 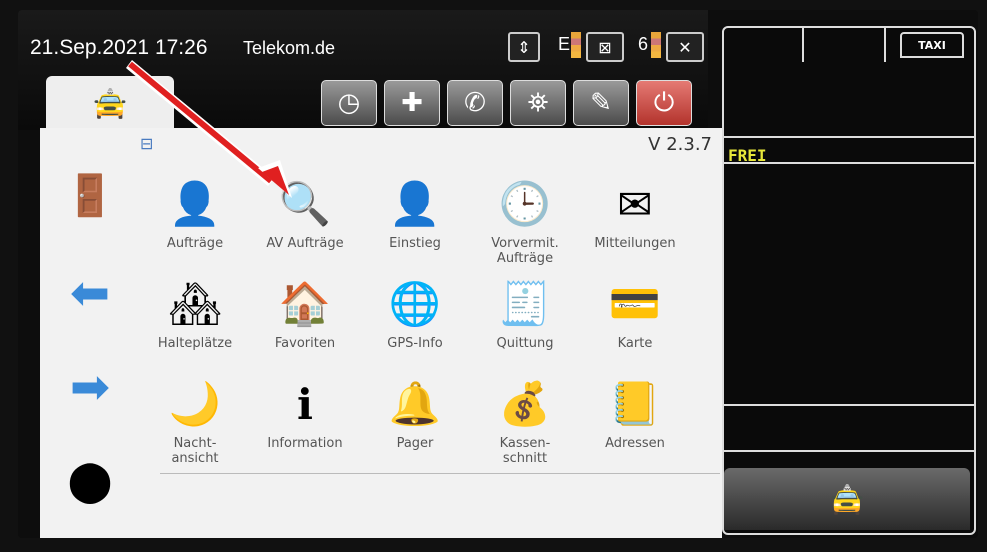 I want to click on information-icon: ℹ, so click(x=305, y=404).